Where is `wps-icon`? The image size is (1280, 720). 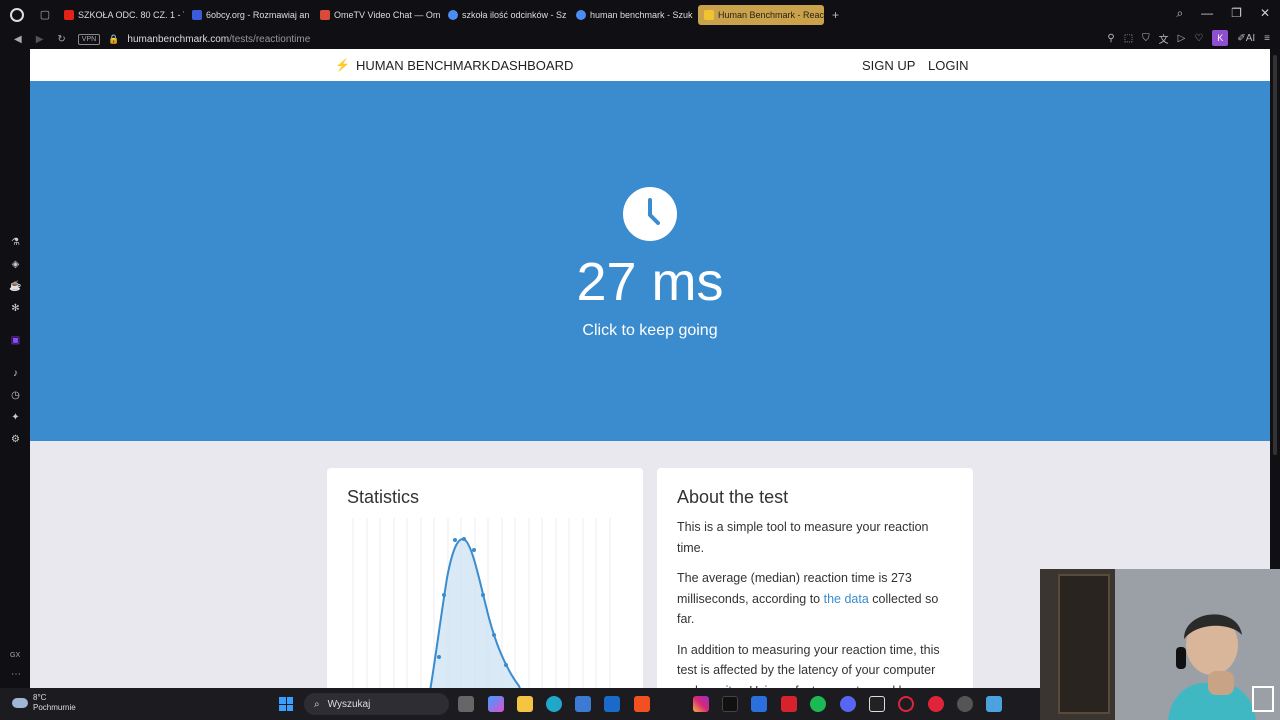
wps-icon is located at coordinates (789, 704).